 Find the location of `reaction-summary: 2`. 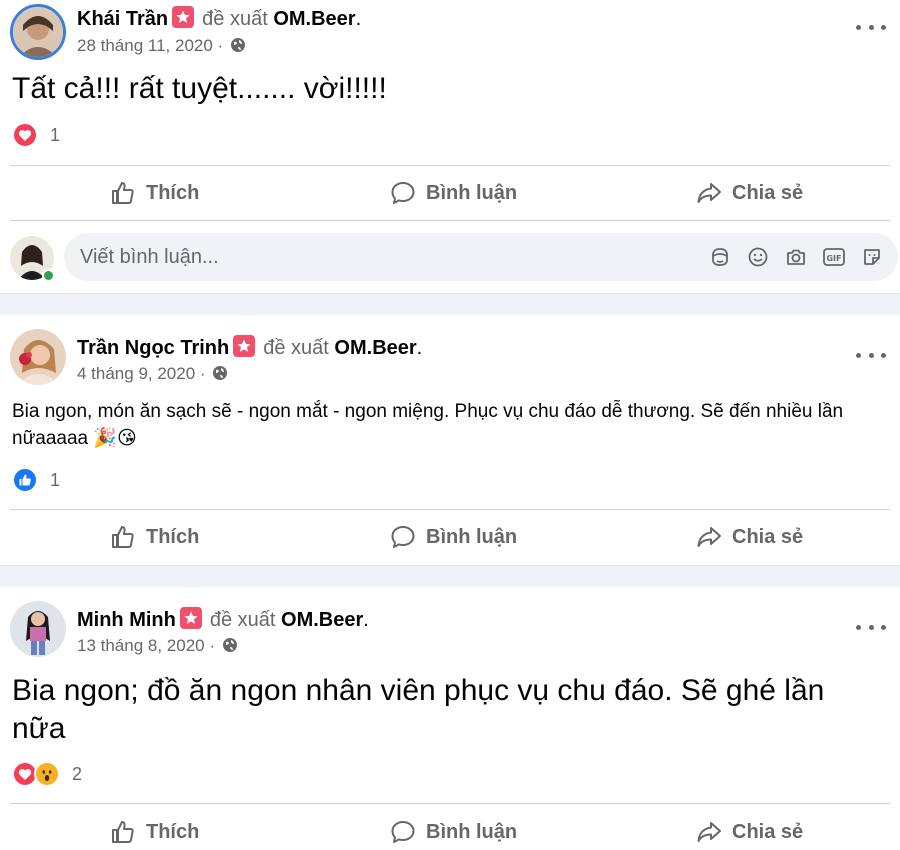

reaction-summary: 2 is located at coordinates (47, 774).